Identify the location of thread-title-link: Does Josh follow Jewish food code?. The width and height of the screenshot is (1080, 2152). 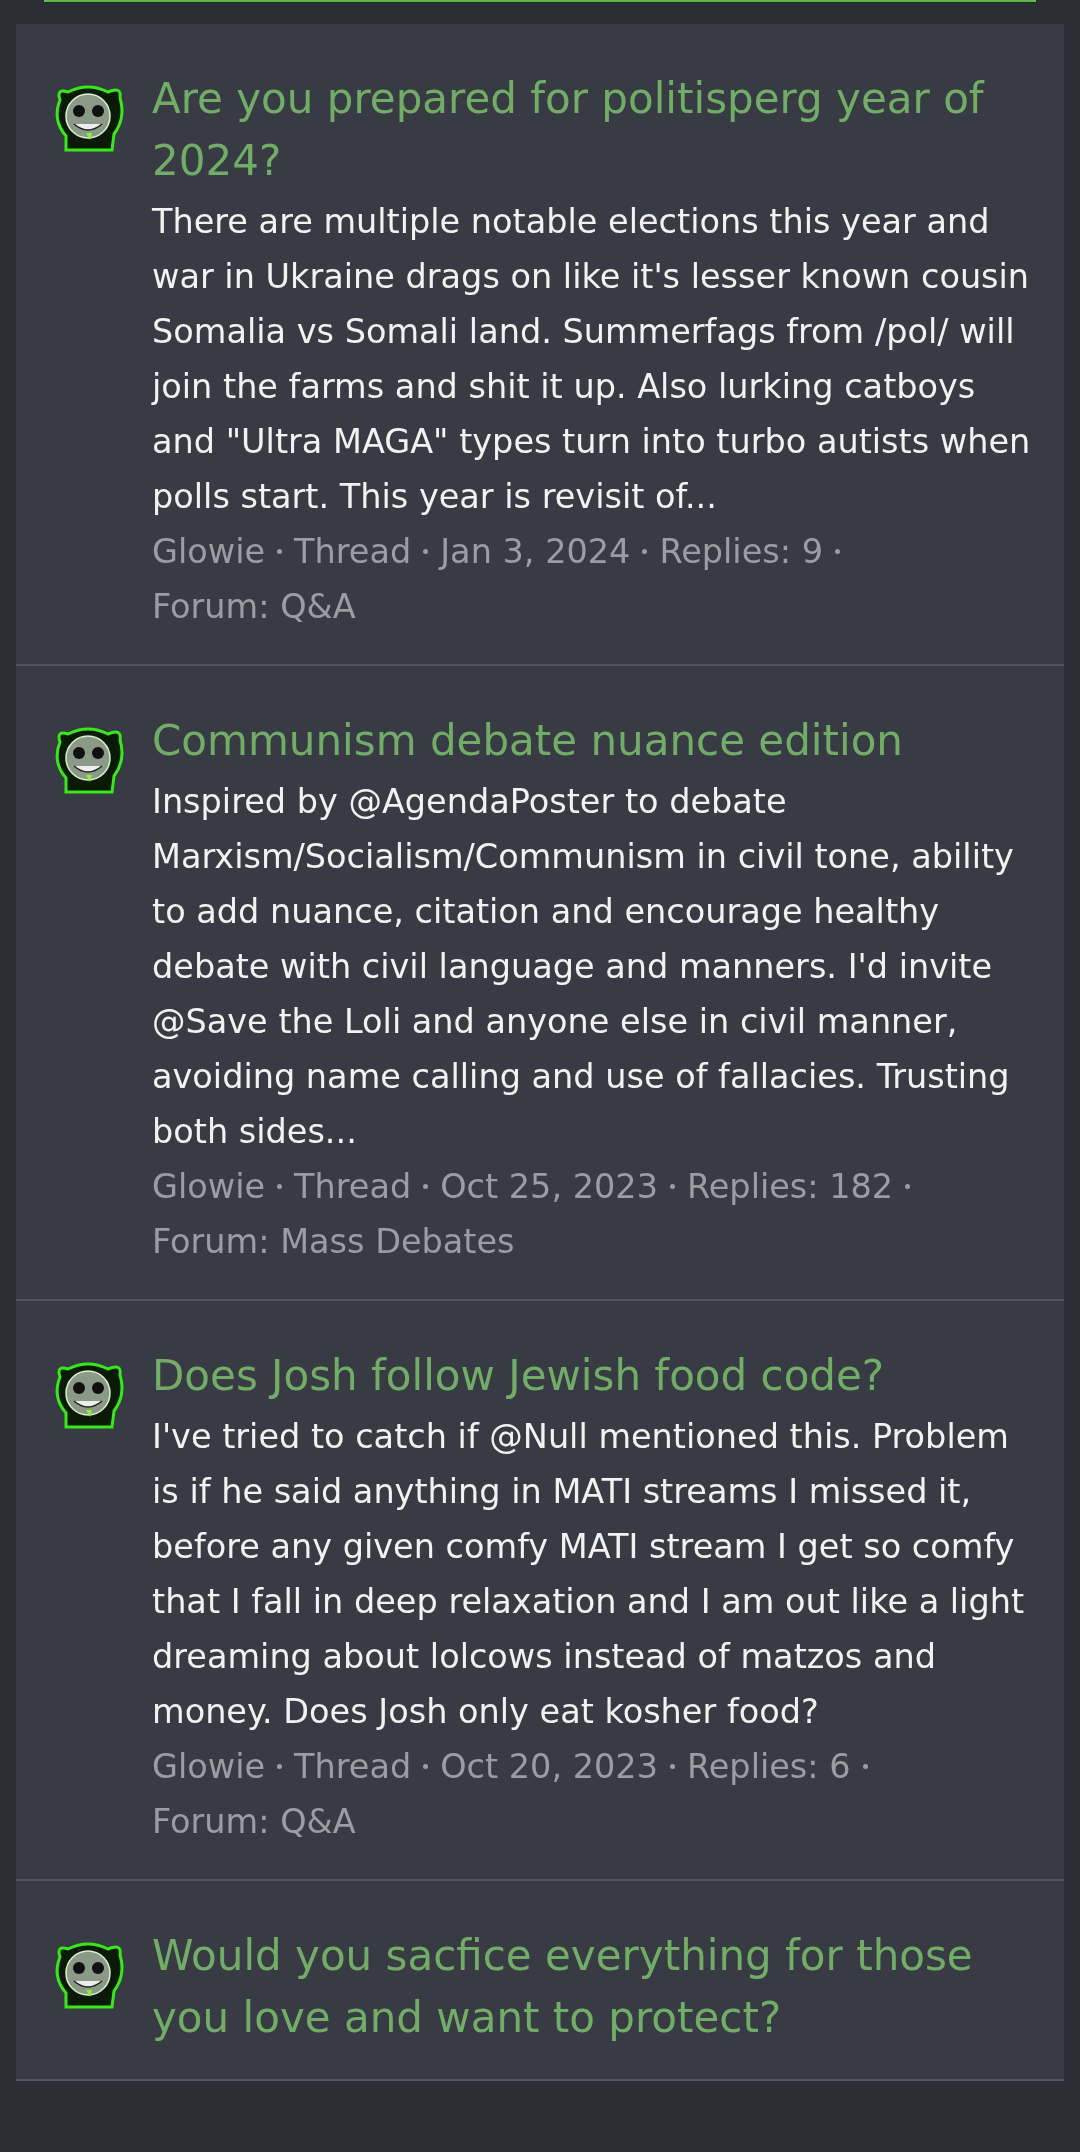
(599, 1376).